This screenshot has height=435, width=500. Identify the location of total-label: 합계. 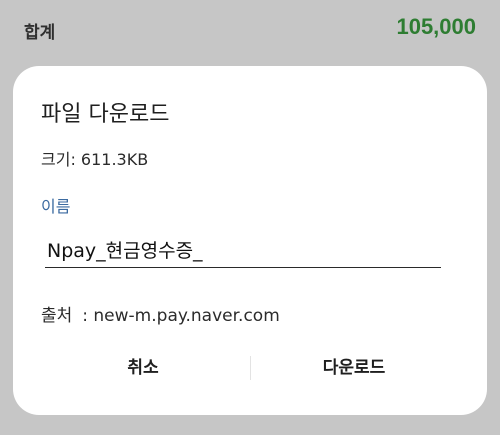
(40, 33).